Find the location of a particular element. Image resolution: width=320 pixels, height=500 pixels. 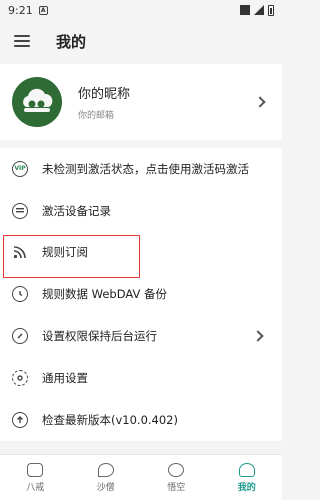

avatar is located at coordinates (37, 102).